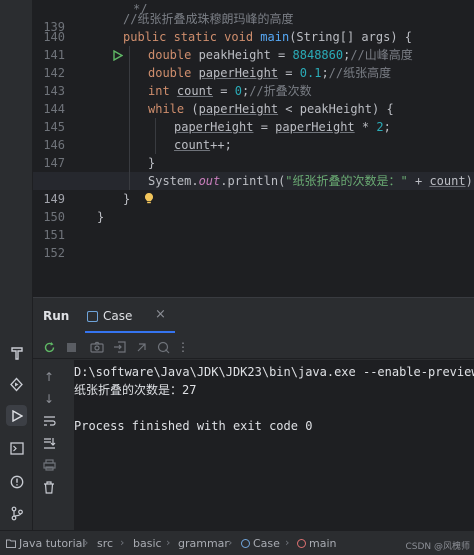 The width and height of the screenshot is (474, 555). Describe the element at coordinates (141, 347) in the screenshot. I see `pin-icon` at that location.